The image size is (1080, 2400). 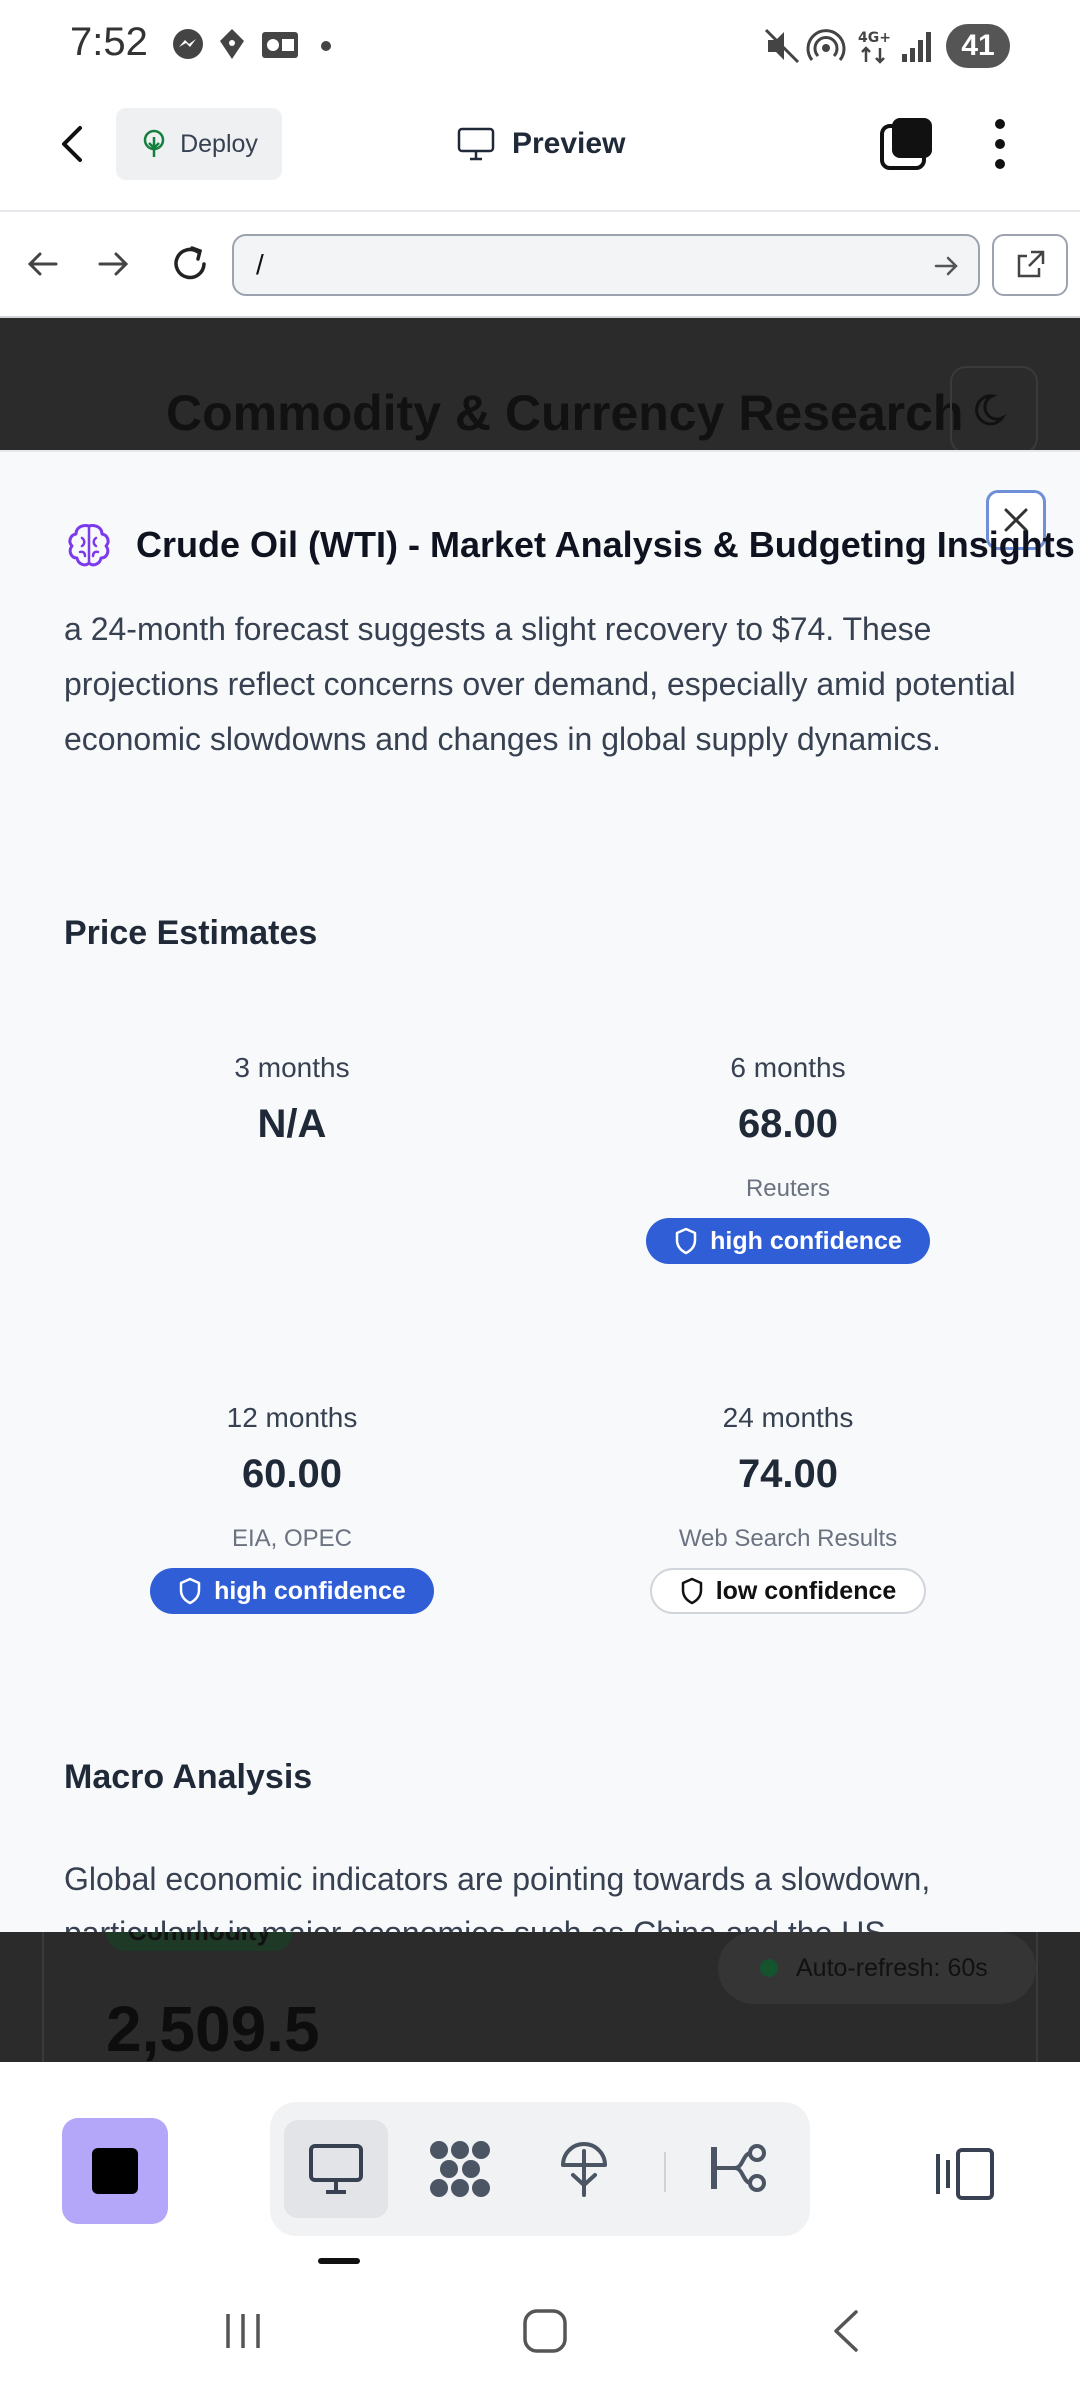 I want to click on hotspot-icon, so click(x=826, y=45).